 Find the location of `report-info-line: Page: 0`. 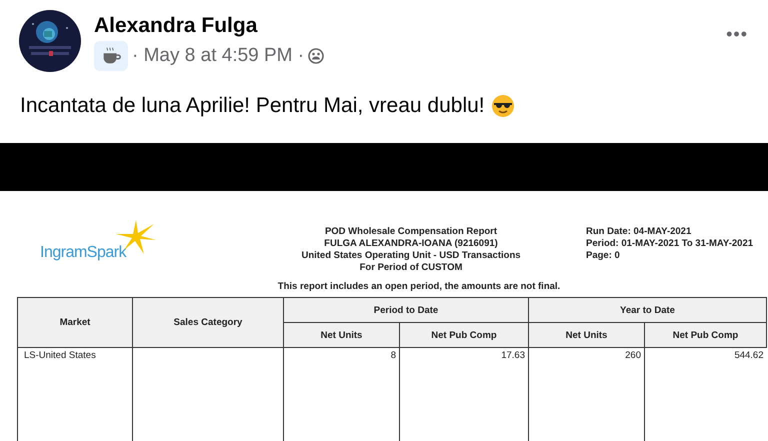

report-info-line: Page: 0 is located at coordinates (603, 256).